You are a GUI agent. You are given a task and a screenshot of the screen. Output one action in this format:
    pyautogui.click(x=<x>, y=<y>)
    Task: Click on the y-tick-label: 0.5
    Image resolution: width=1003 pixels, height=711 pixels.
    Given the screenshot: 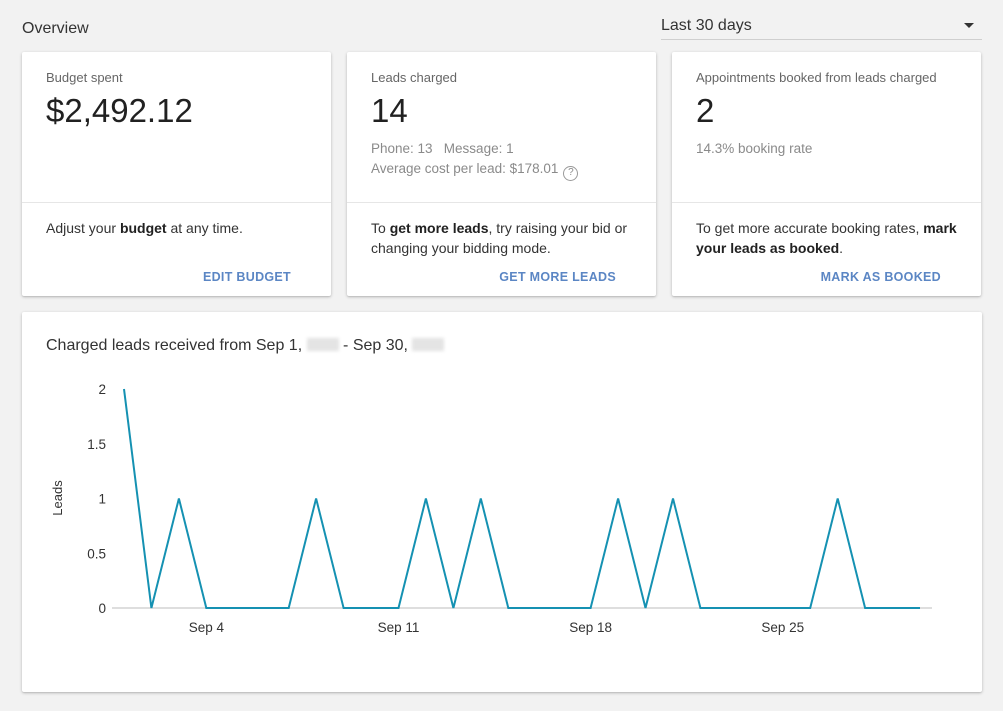 What is the action you would take?
    pyautogui.click(x=96, y=553)
    